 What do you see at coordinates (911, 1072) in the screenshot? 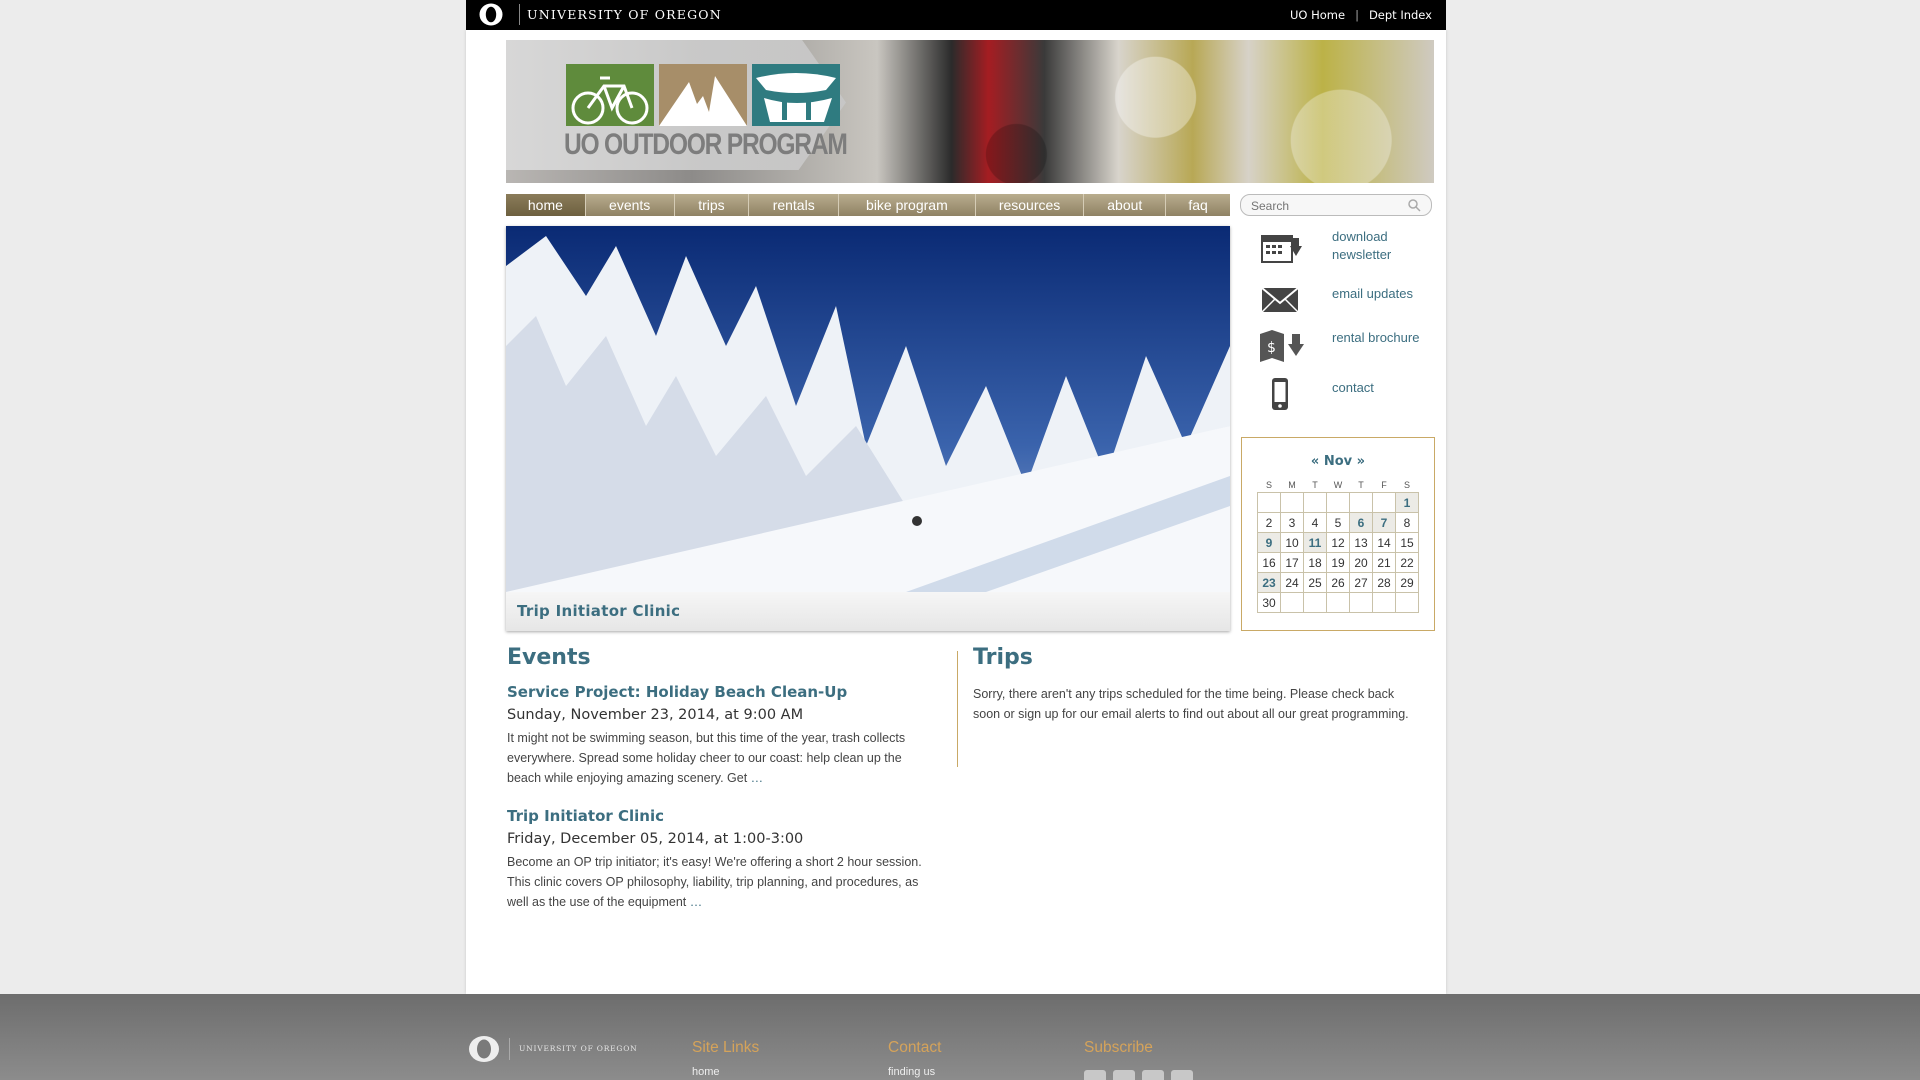
I see `footer-link-finding-us: finding us` at bounding box center [911, 1072].